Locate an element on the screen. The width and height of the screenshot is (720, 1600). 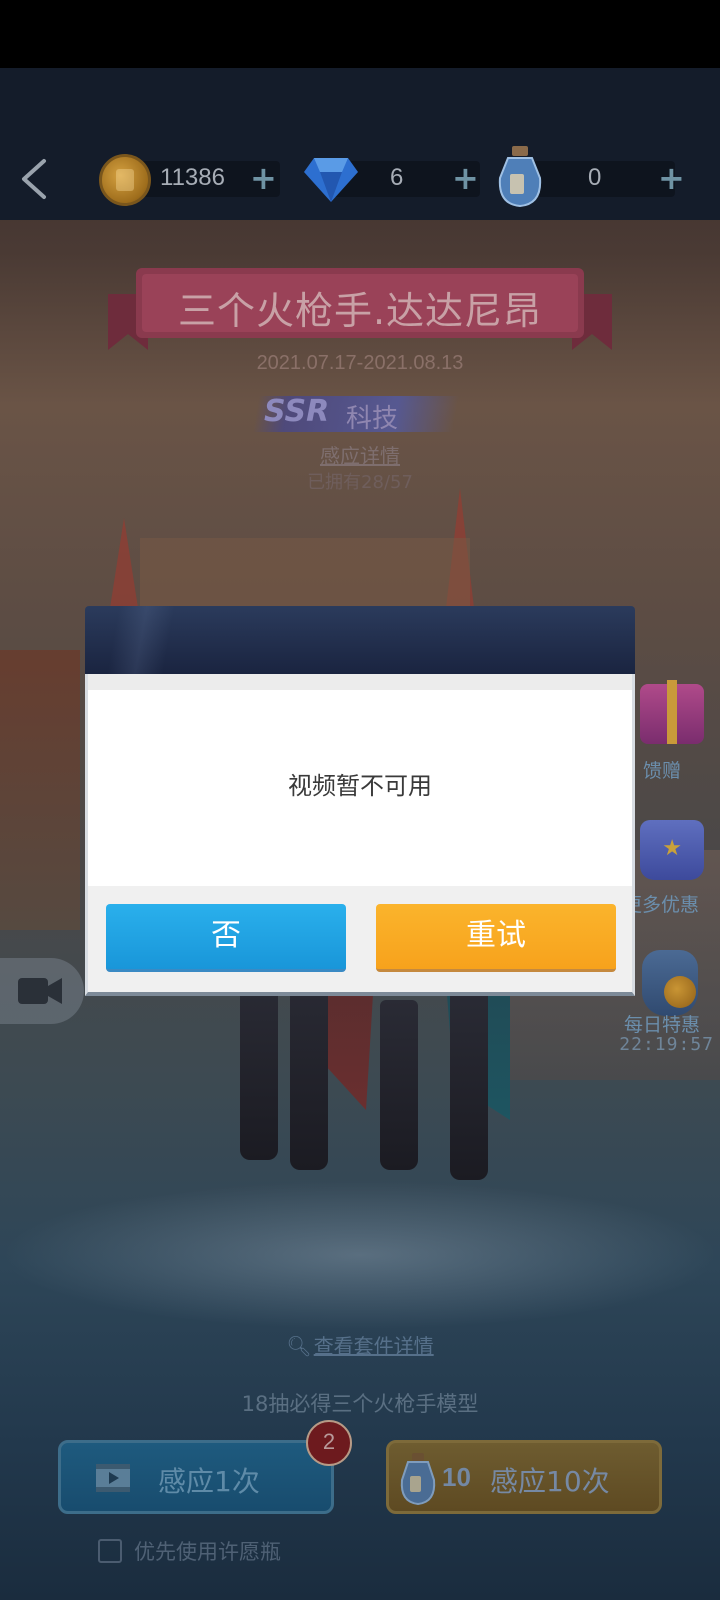
dialog-top-strip is located at coordinates (360, 682).